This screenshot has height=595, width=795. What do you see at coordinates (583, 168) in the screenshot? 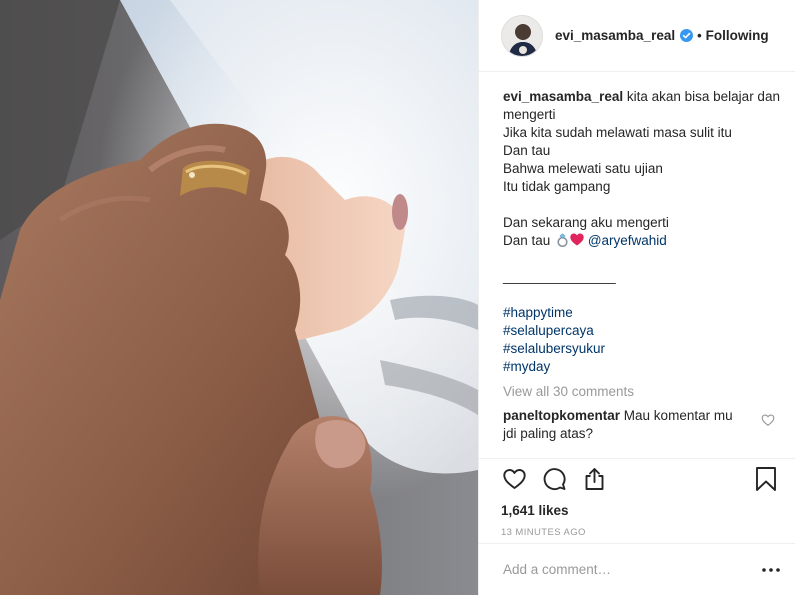
I see `caption-line: Bahwa melewati satu ujian` at bounding box center [583, 168].